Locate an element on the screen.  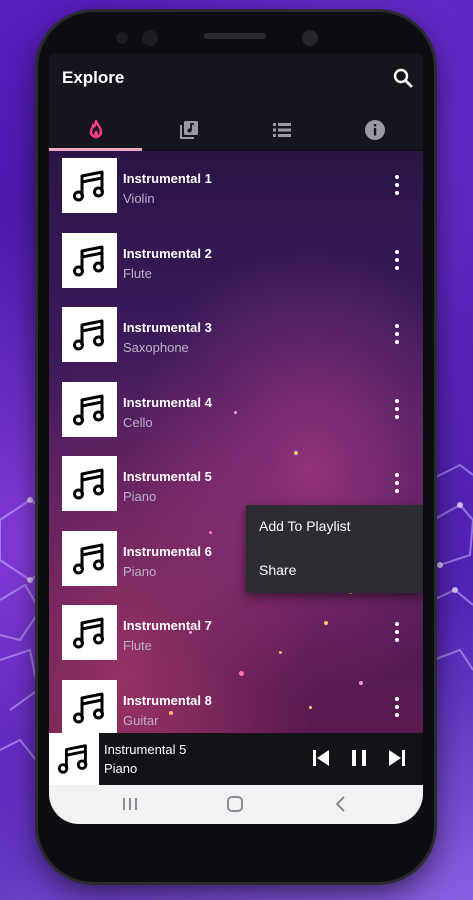
page-title: Explore is located at coordinates (93, 77).